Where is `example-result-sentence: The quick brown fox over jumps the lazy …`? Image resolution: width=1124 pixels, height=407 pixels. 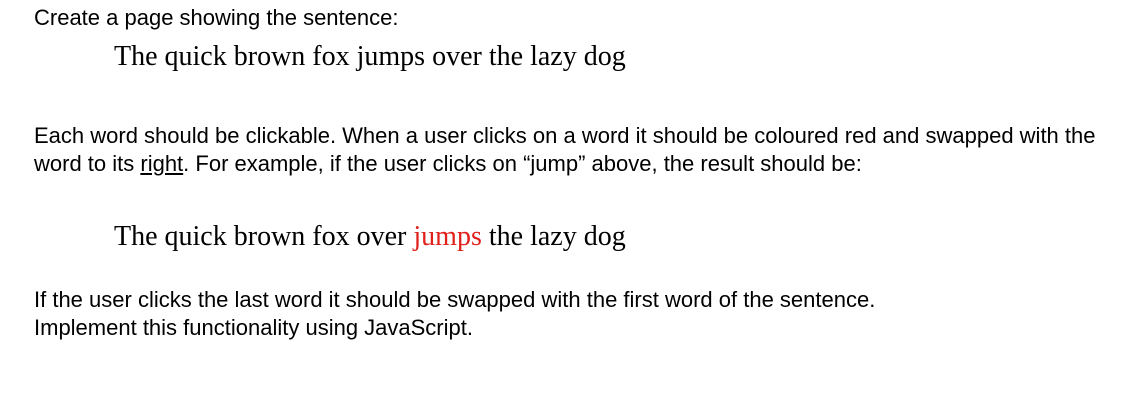
example-result-sentence: The quick brown fox over jumps the lazy … is located at coordinates (370, 237).